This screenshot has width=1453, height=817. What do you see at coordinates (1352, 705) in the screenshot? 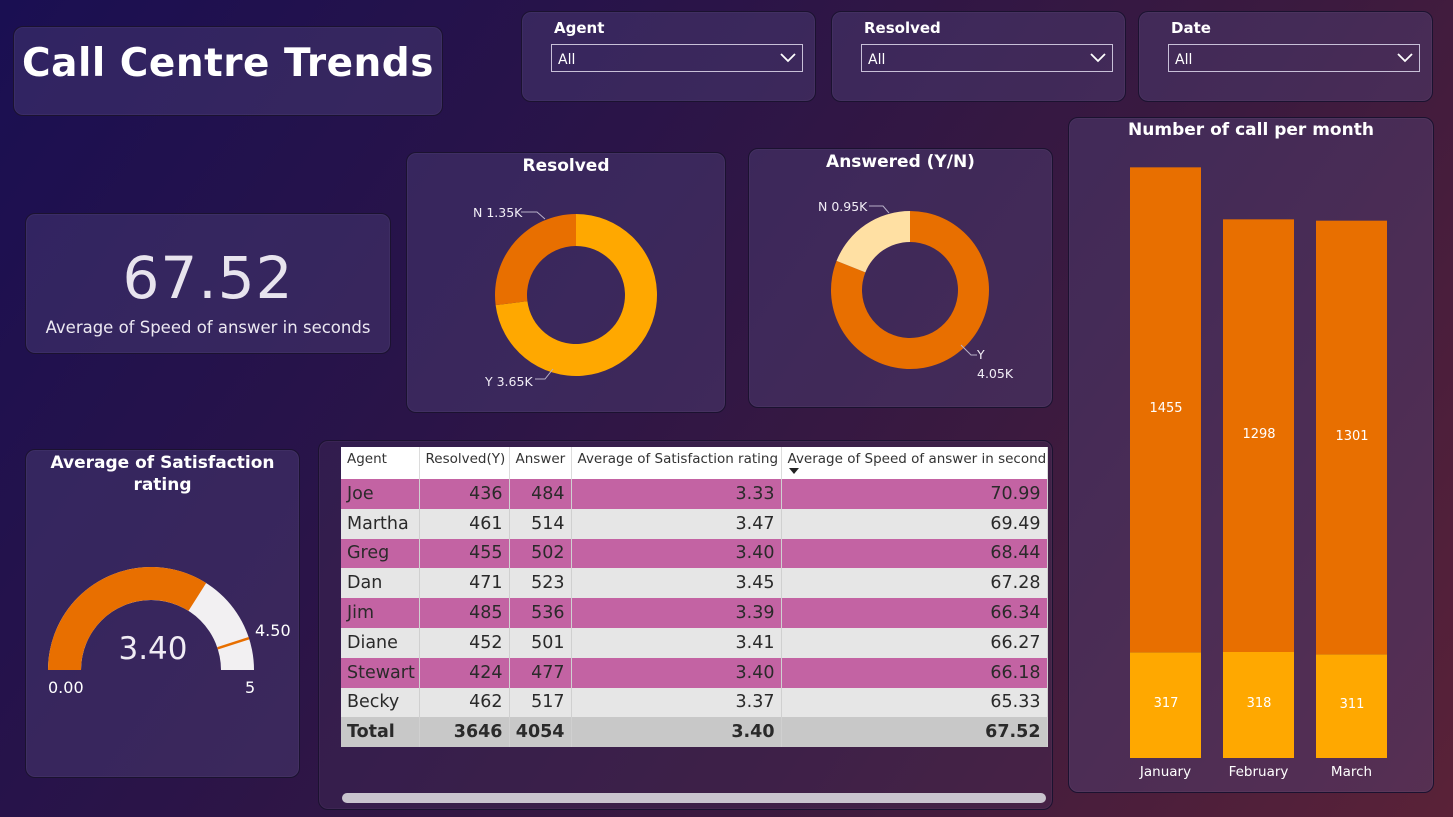
I see `bar-data-label: 311` at bounding box center [1352, 705].